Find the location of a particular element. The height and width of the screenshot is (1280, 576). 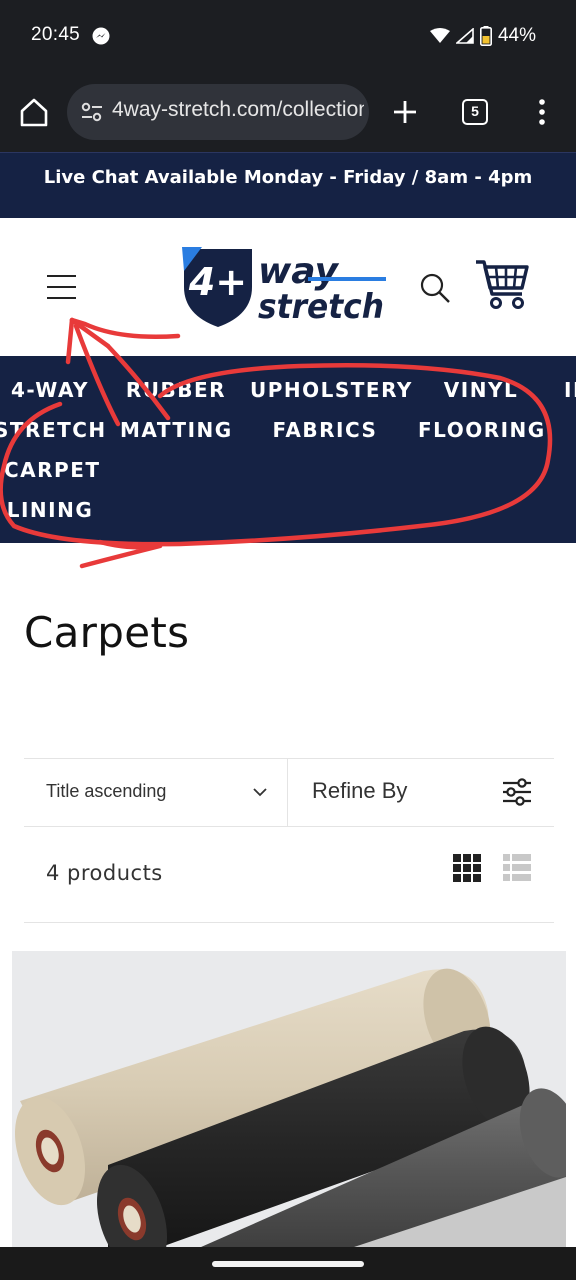

cart-icon is located at coordinates (502, 285).